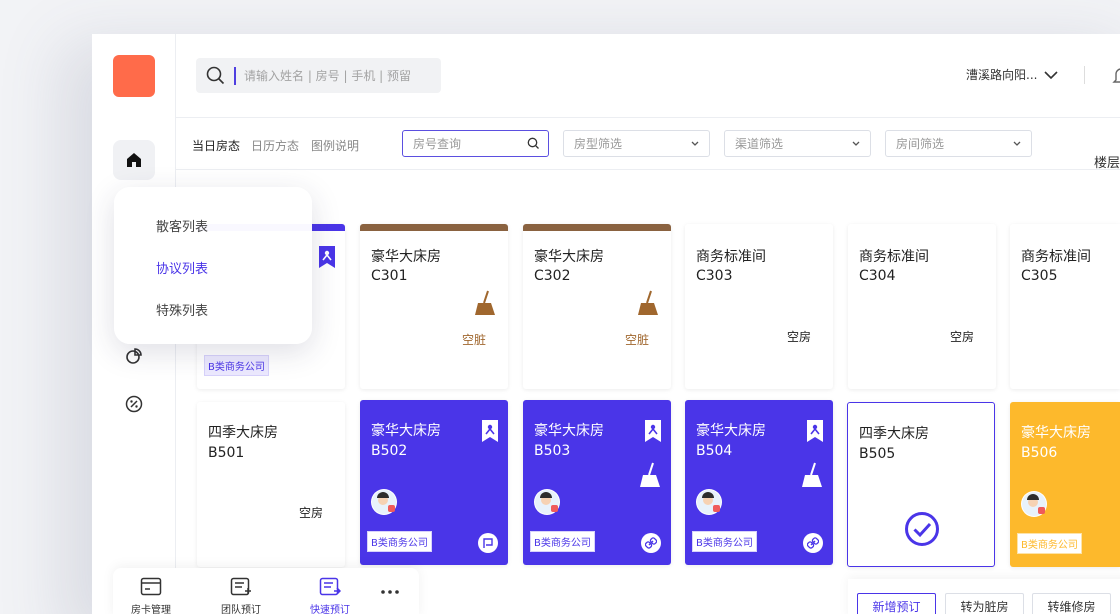 The width and height of the screenshot is (1120, 614). I want to click on list-dropdown: 散客列表 协议列表 特殊列表, so click(213, 265).